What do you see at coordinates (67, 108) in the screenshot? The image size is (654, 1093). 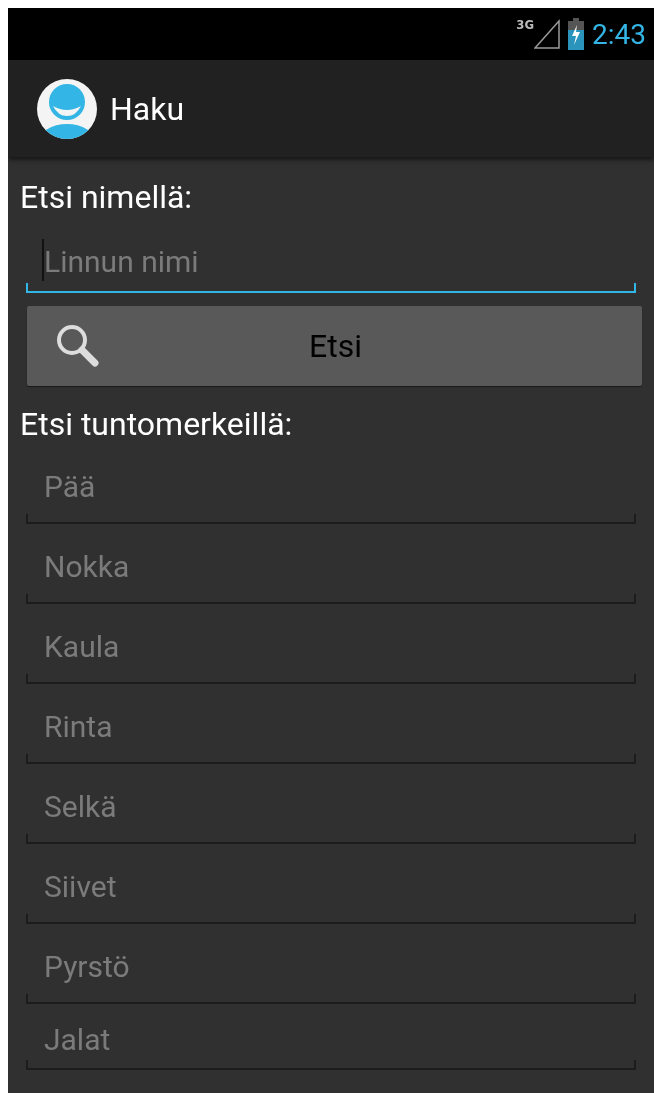 I see `app-logo-icon` at bounding box center [67, 108].